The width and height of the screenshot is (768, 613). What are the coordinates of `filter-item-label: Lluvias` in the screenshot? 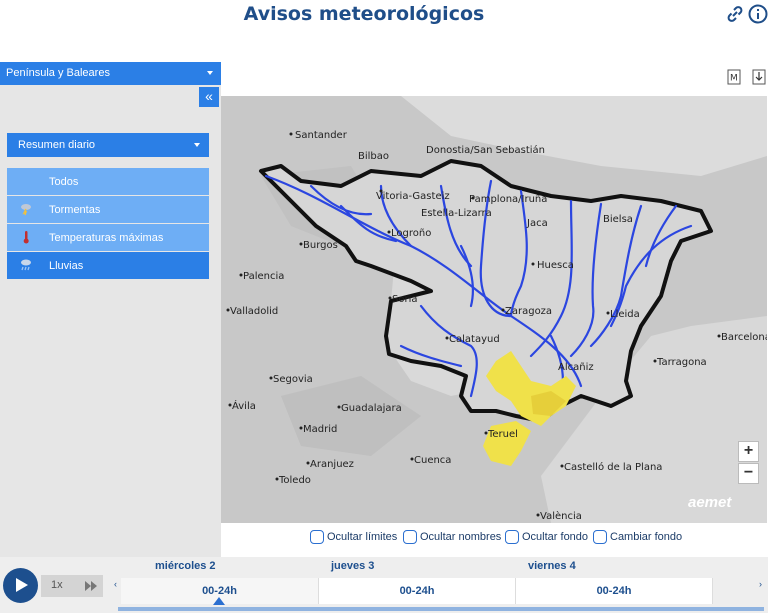 It's located at (66, 266).